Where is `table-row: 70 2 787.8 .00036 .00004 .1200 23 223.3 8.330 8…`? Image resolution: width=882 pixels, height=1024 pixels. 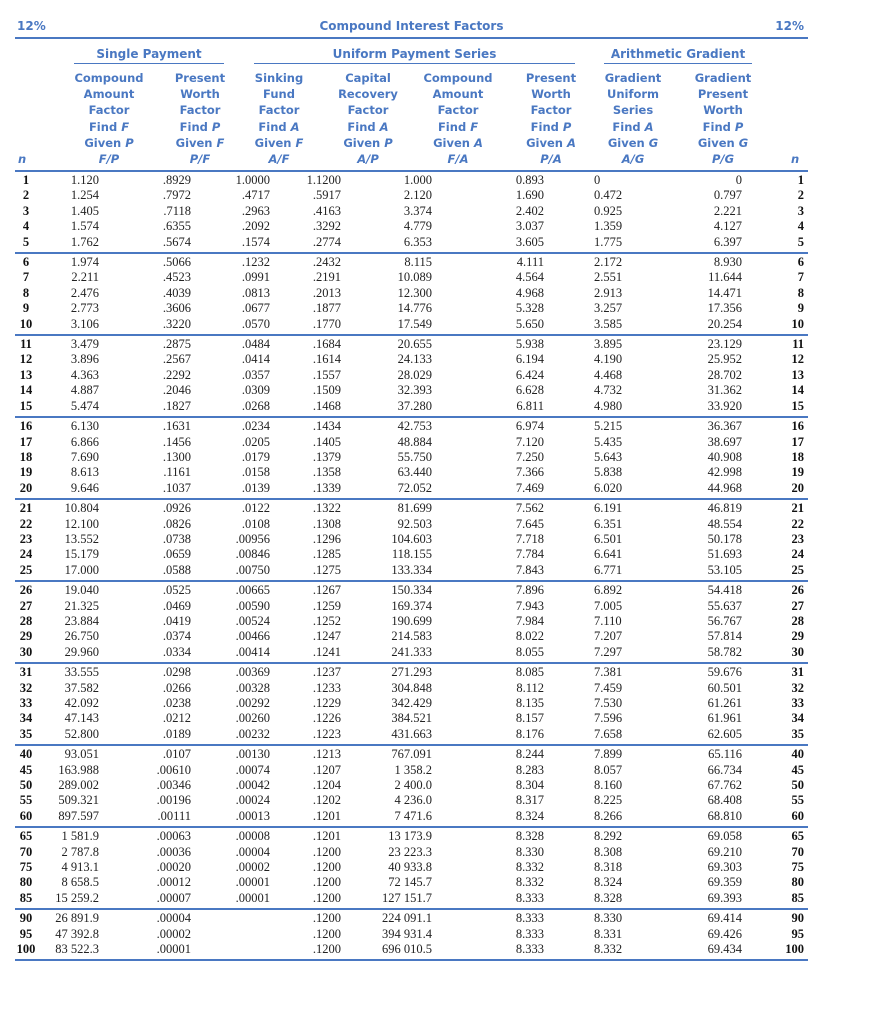 table-row: 70 2 787.8 .00036 .00004 .1200 23 223.3 8.330 8… is located at coordinates (411, 852).